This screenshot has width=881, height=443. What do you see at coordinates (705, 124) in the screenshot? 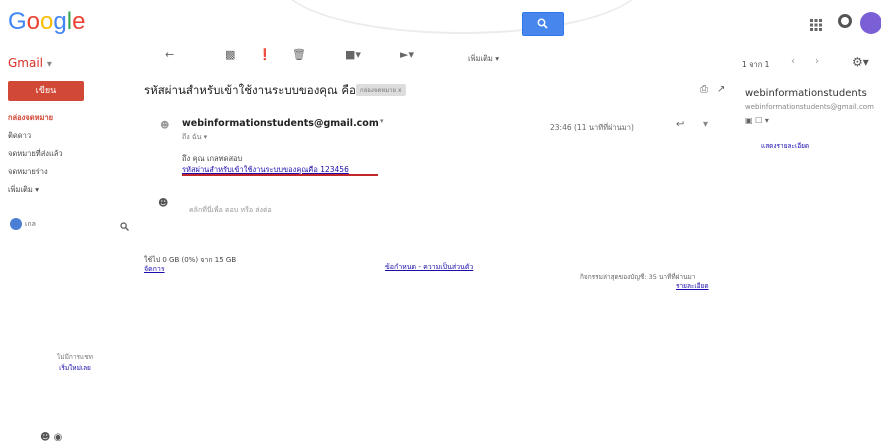
I see `message-more-icon: ▾` at bounding box center [705, 124].